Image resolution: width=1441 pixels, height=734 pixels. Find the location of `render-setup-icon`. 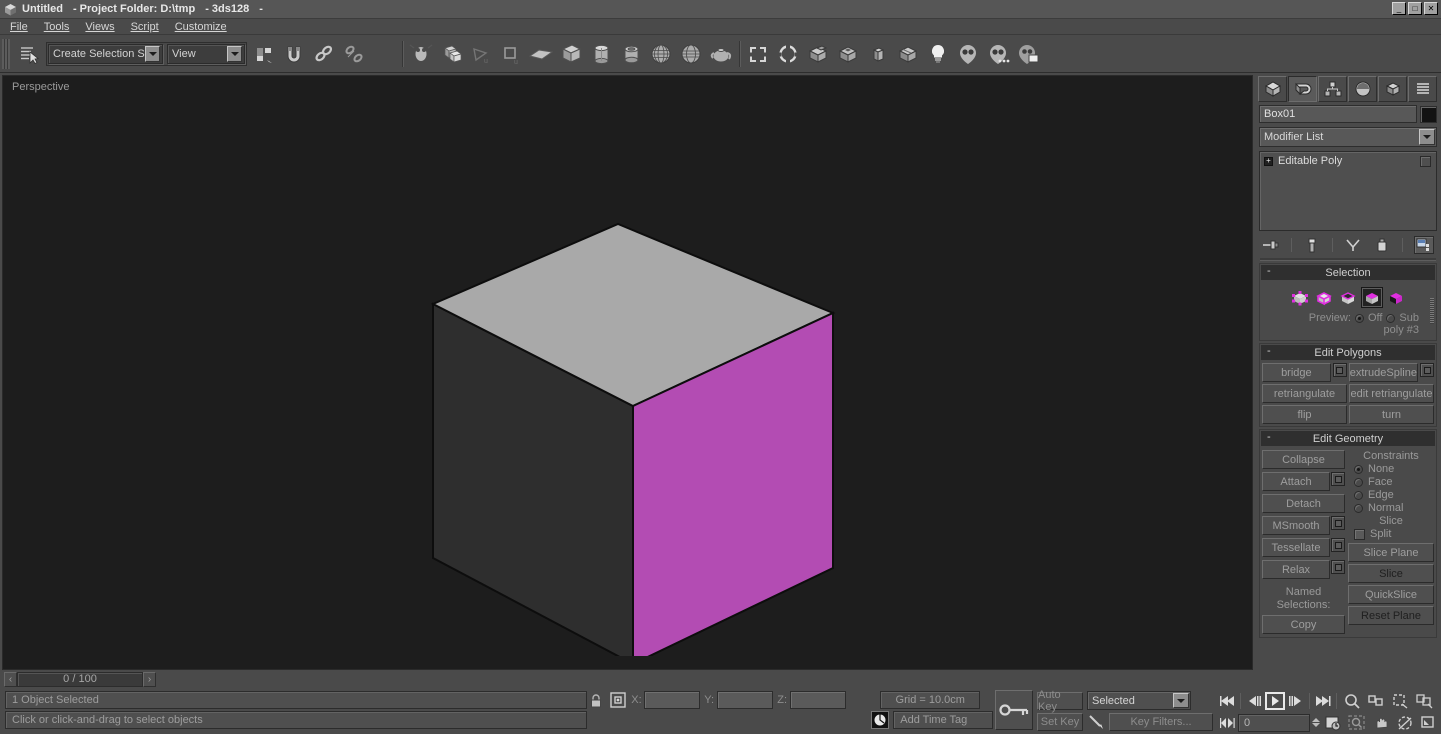

render-setup-icon is located at coordinates (1028, 54).